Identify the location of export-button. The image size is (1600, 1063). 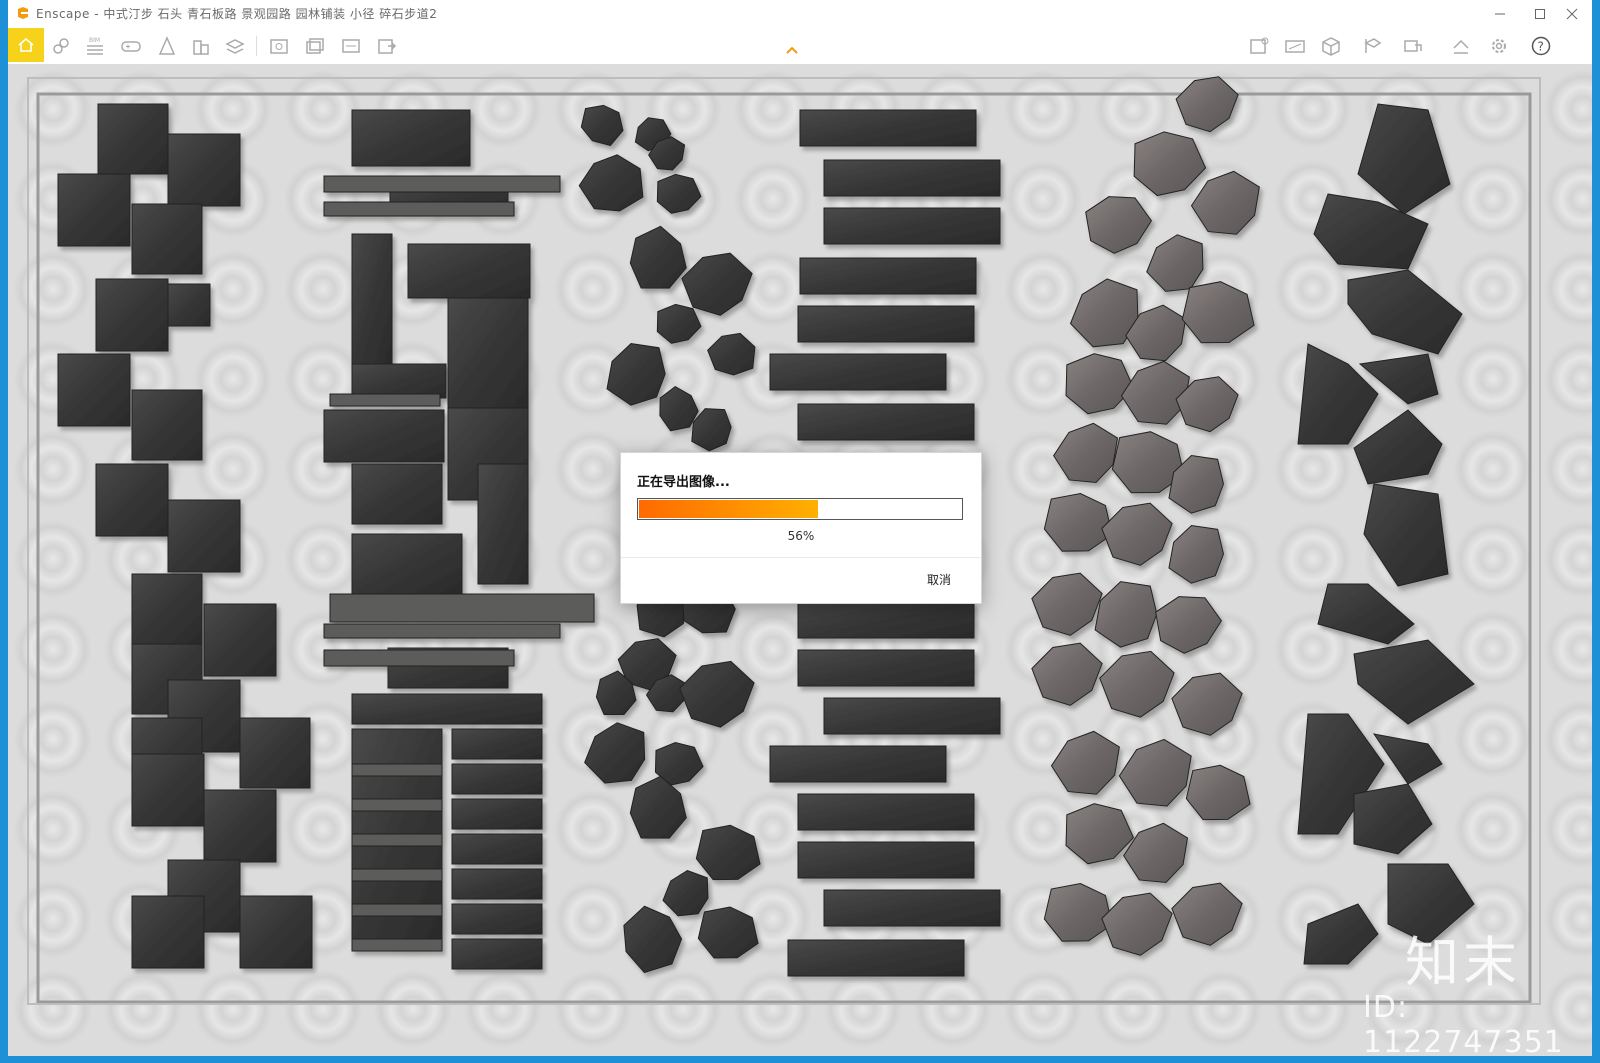
(387, 46).